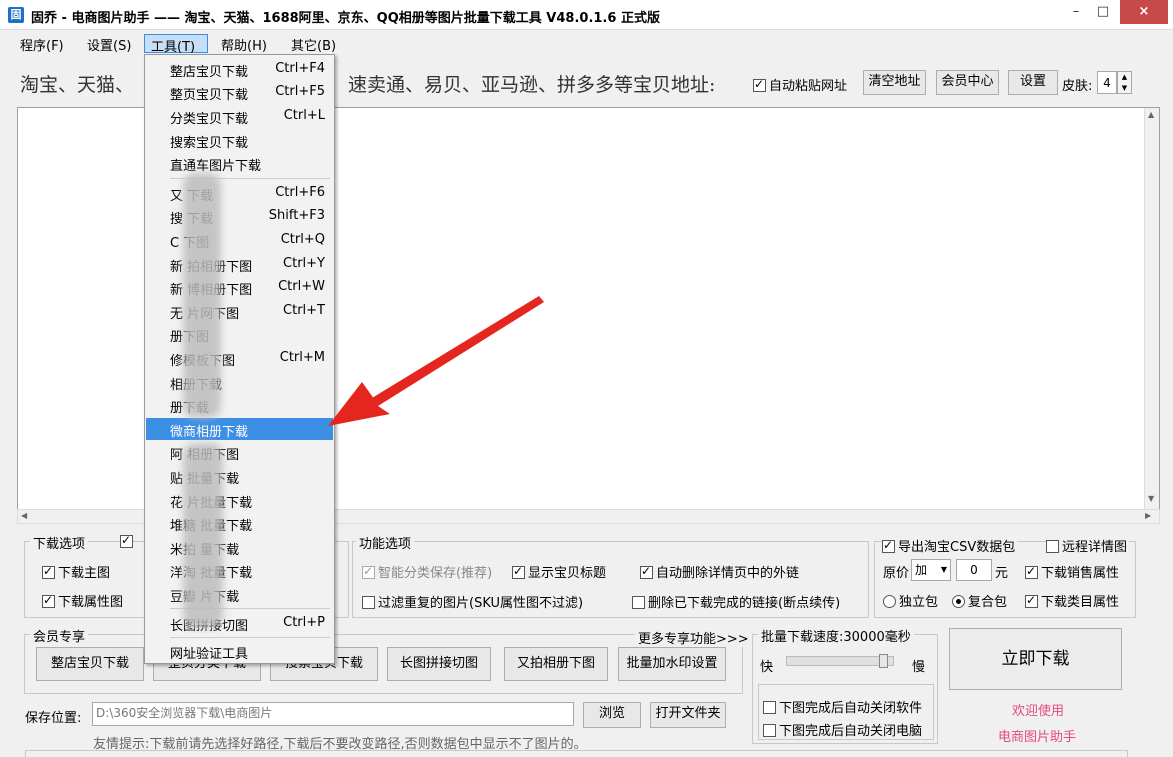  What do you see at coordinates (800, 84) in the screenshot?
I see `auto-paste-checkbox: 自动粘贴网址` at bounding box center [800, 84].